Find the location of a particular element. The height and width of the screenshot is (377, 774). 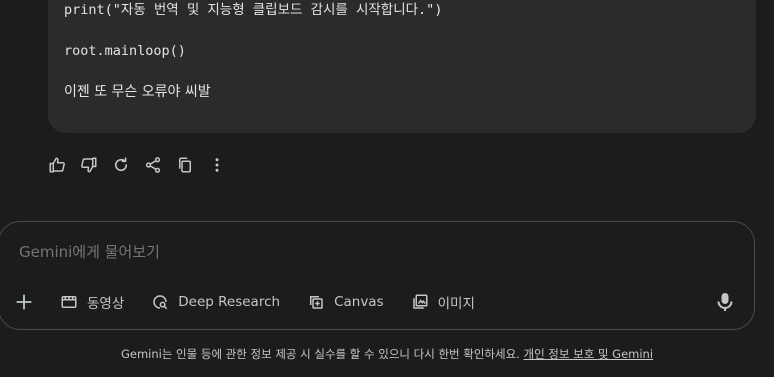

message-code-line-print: print("자동 번역 및 지능형 클립보드 감시를 시작합니다.") is located at coordinates (253, 10).